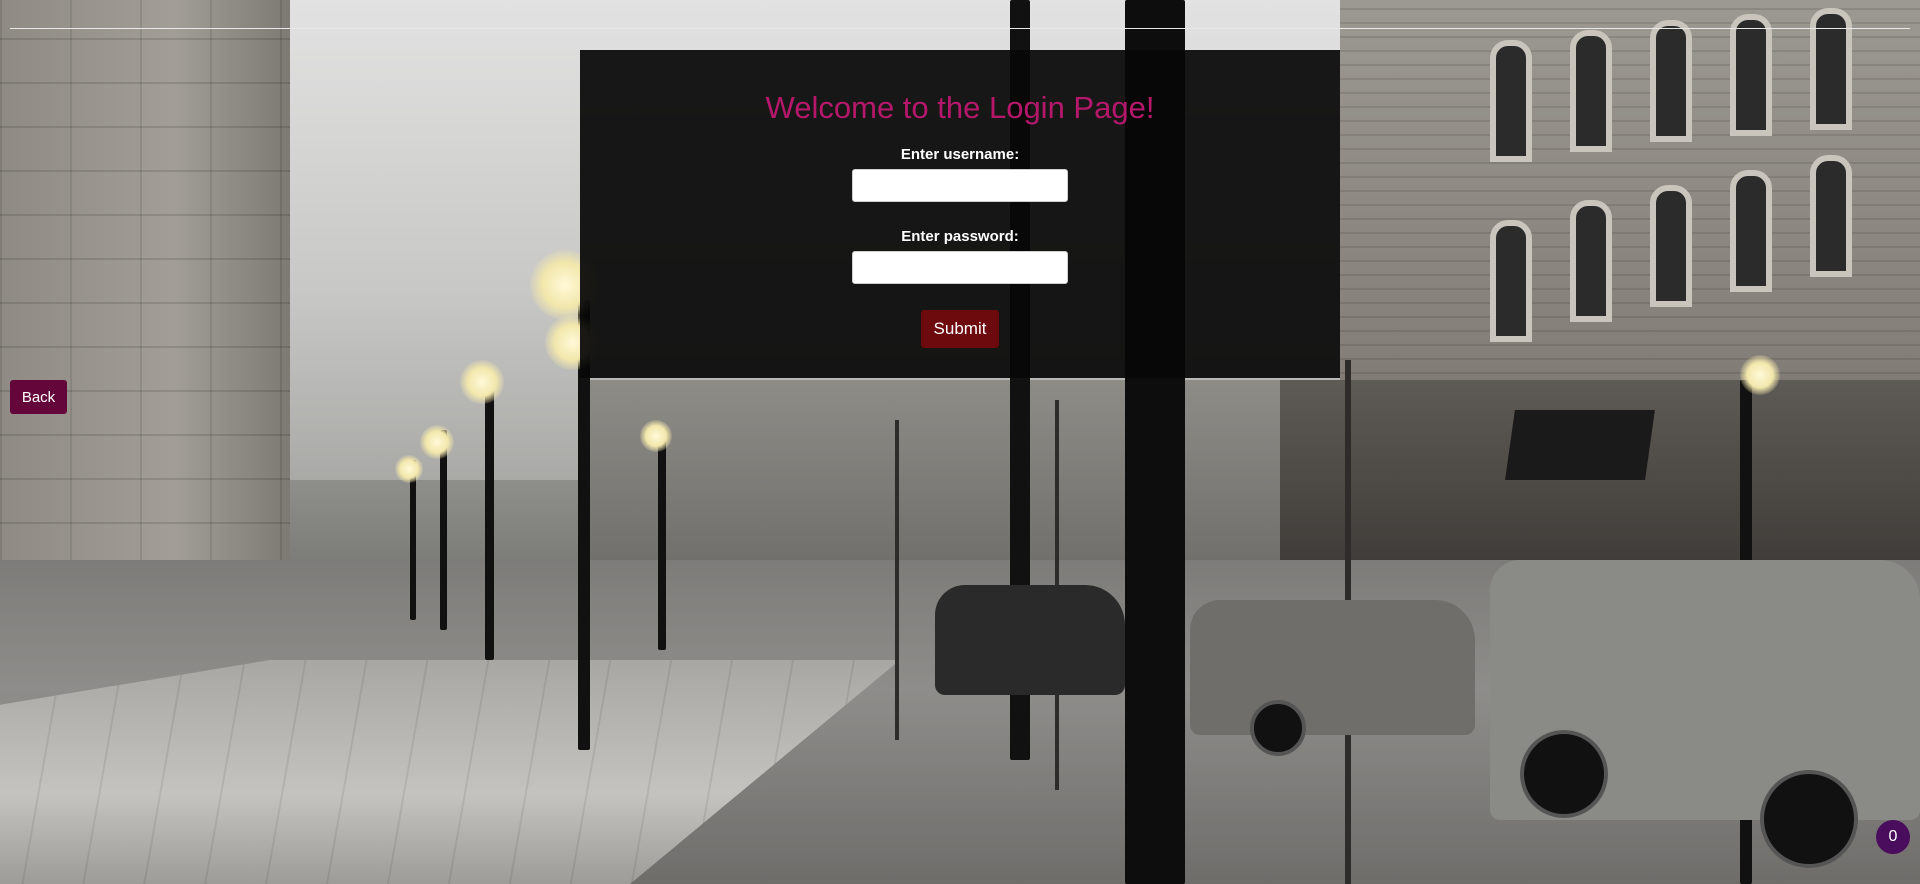 The height and width of the screenshot is (884, 1920). What do you see at coordinates (38, 397) in the screenshot?
I see `back-button: Back` at bounding box center [38, 397].